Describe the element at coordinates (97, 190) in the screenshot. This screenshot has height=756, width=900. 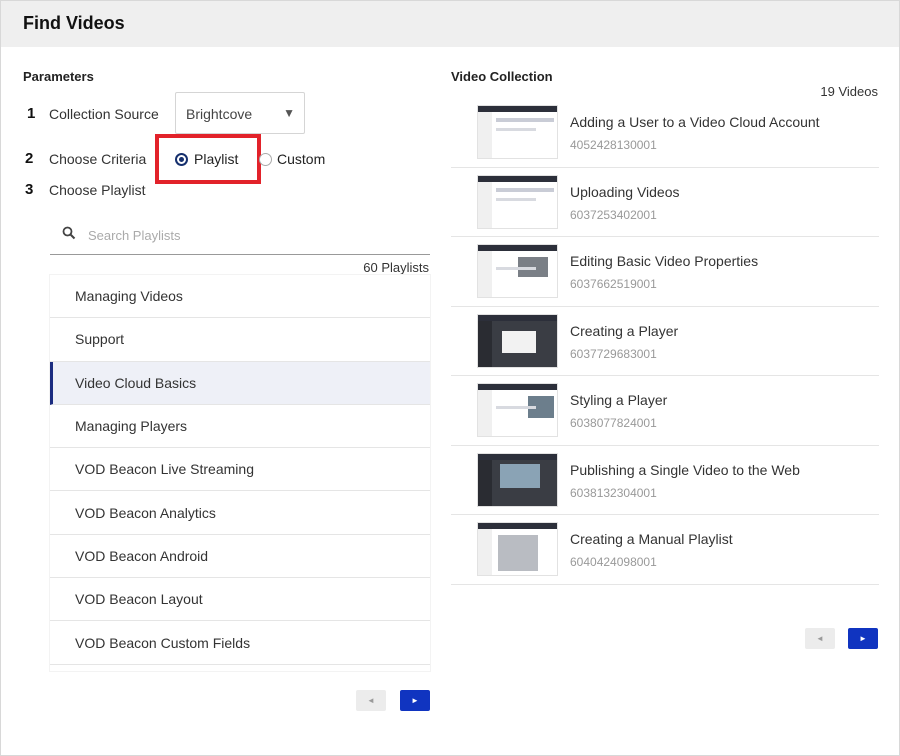
I see `choose-playlist-label: Choose Playlist` at that location.